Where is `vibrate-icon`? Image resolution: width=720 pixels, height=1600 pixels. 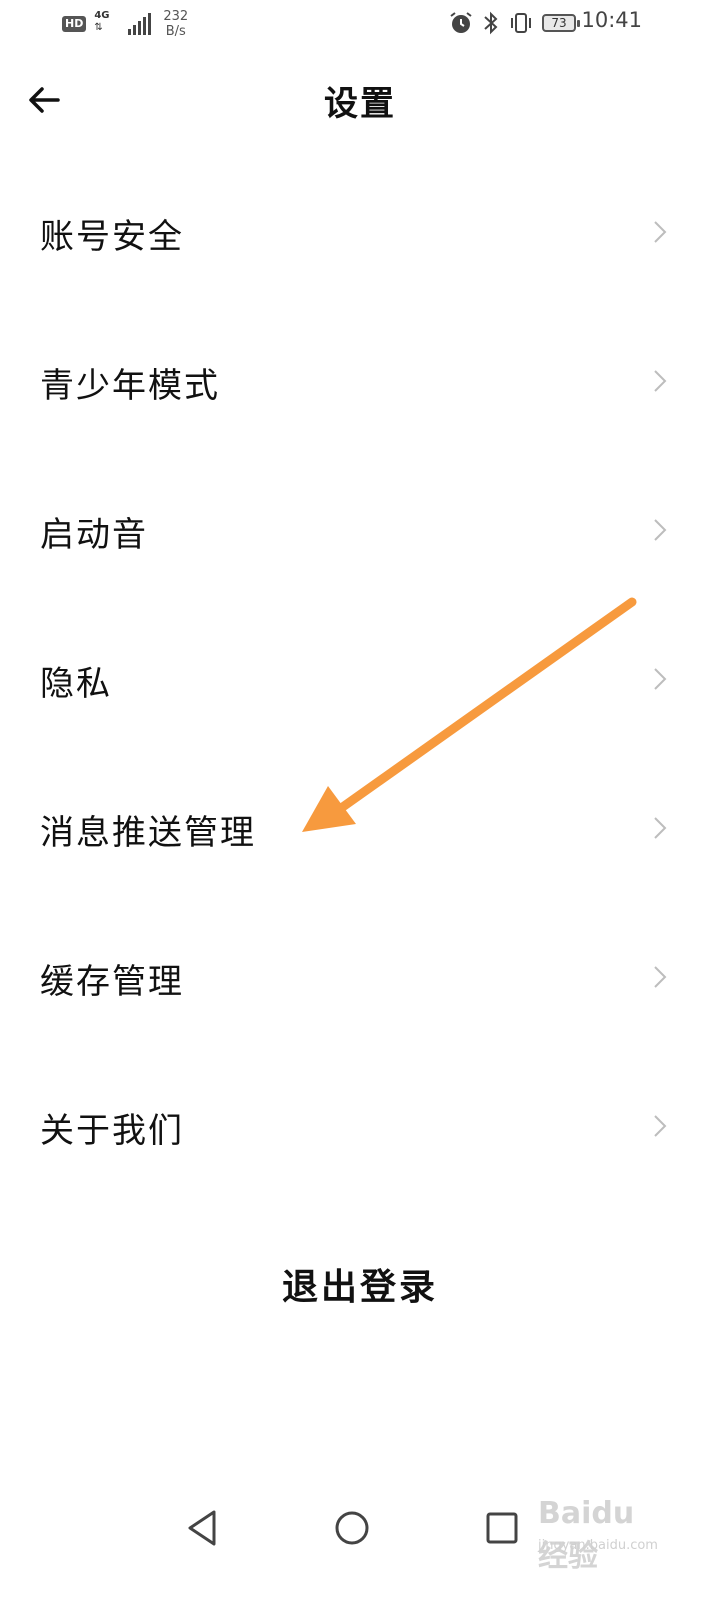 vibrate-icon is located at coordinates (521, 23).